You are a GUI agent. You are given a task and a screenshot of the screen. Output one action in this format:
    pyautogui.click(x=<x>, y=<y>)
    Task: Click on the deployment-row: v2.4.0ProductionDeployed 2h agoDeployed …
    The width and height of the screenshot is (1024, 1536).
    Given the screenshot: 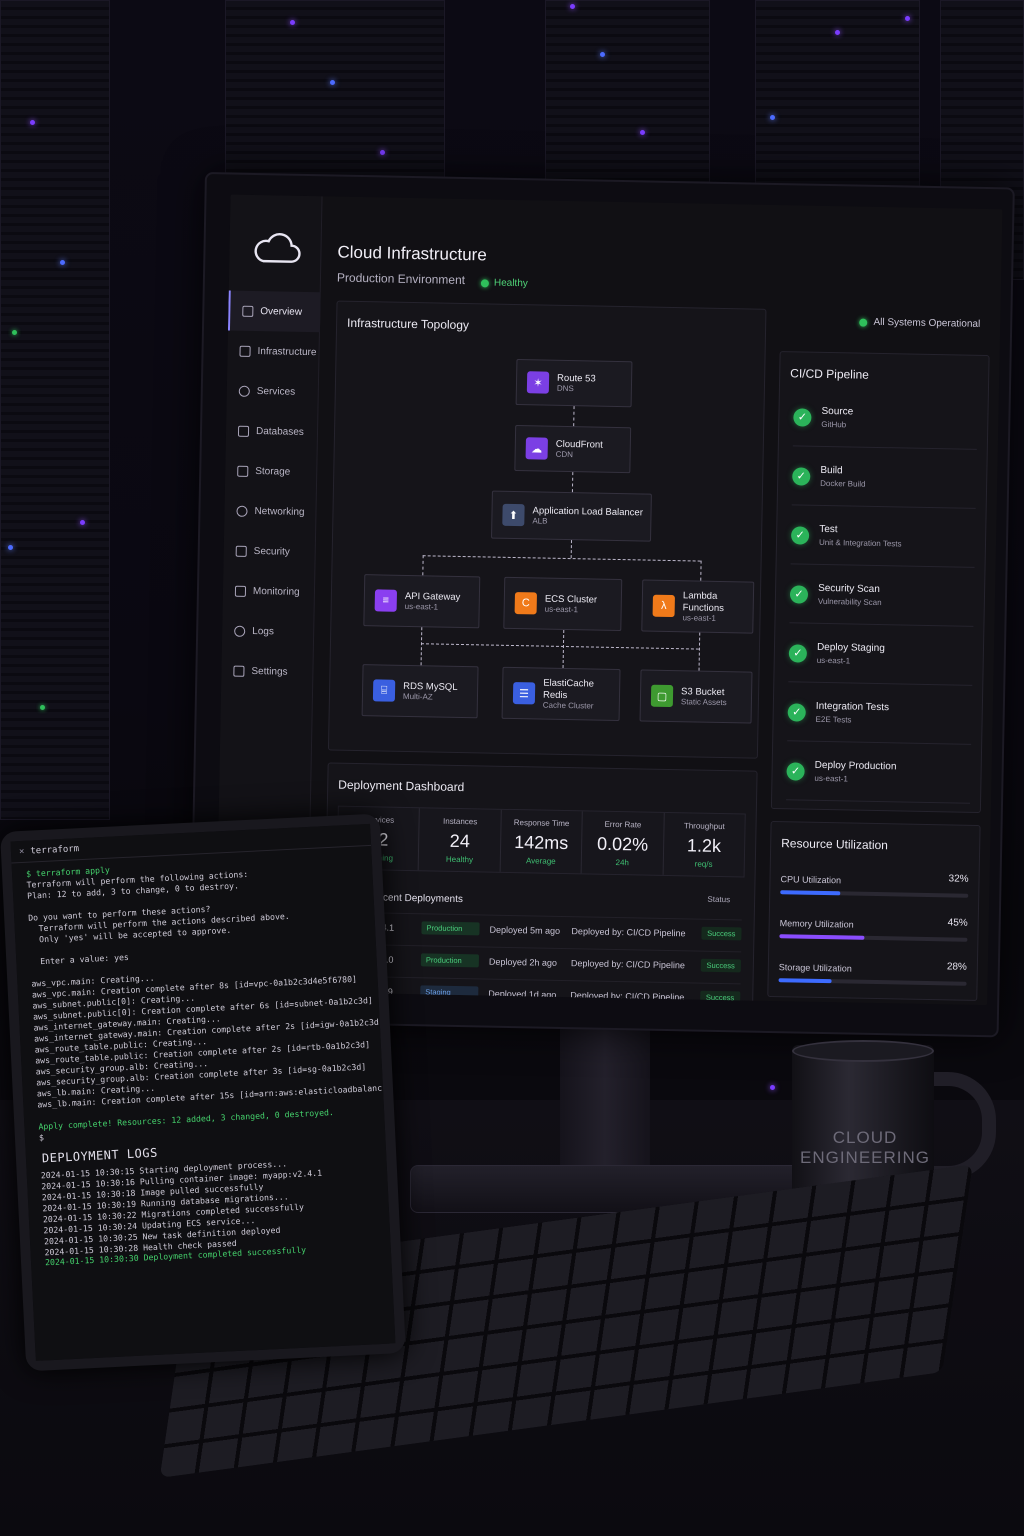 What is the action you would take?
    pyautogui.click(x=555, y=962)
    